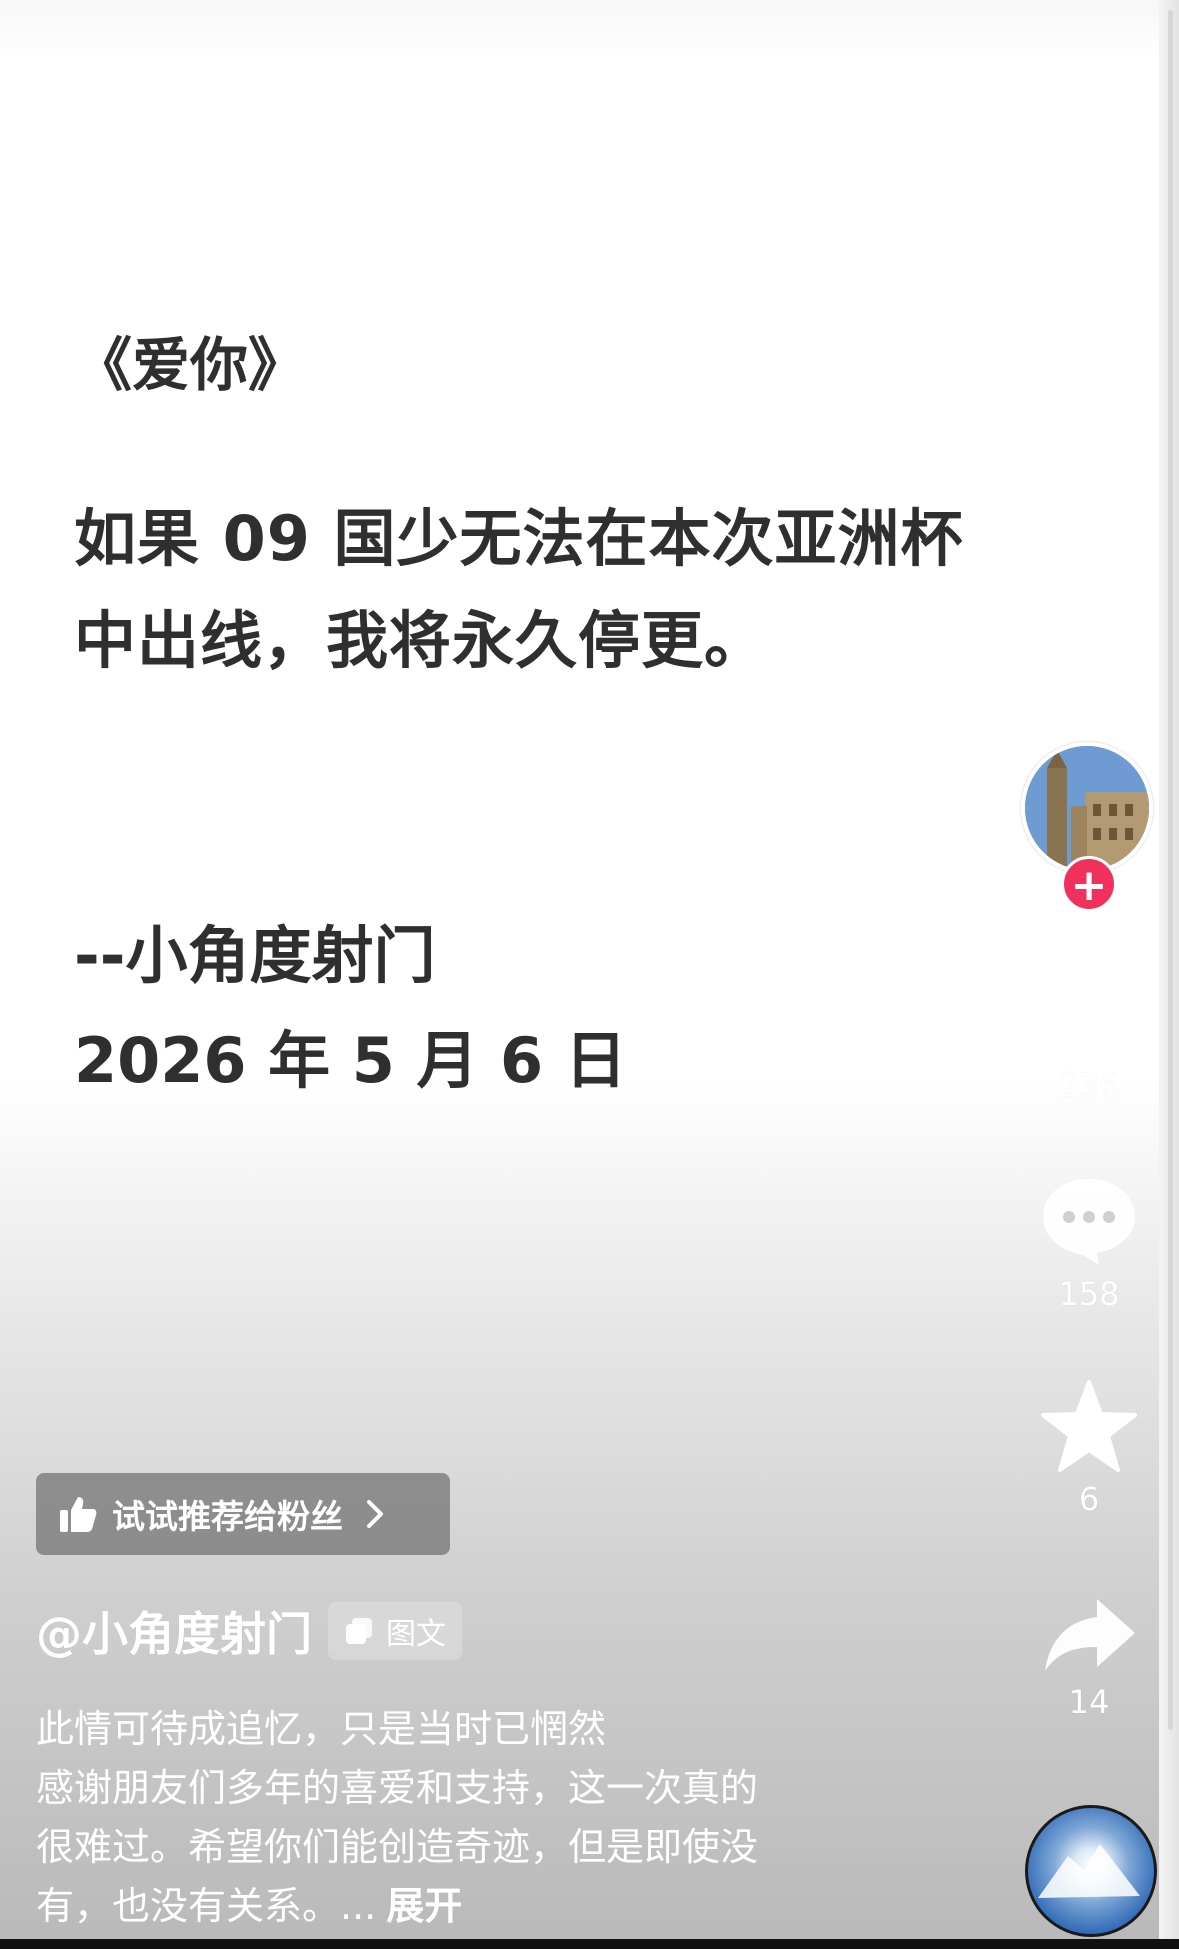 The image size is (1179, 1949). Describe the element at coordinates (1089, 1085) in the screenshot. I see `like-count: 236` at that location.